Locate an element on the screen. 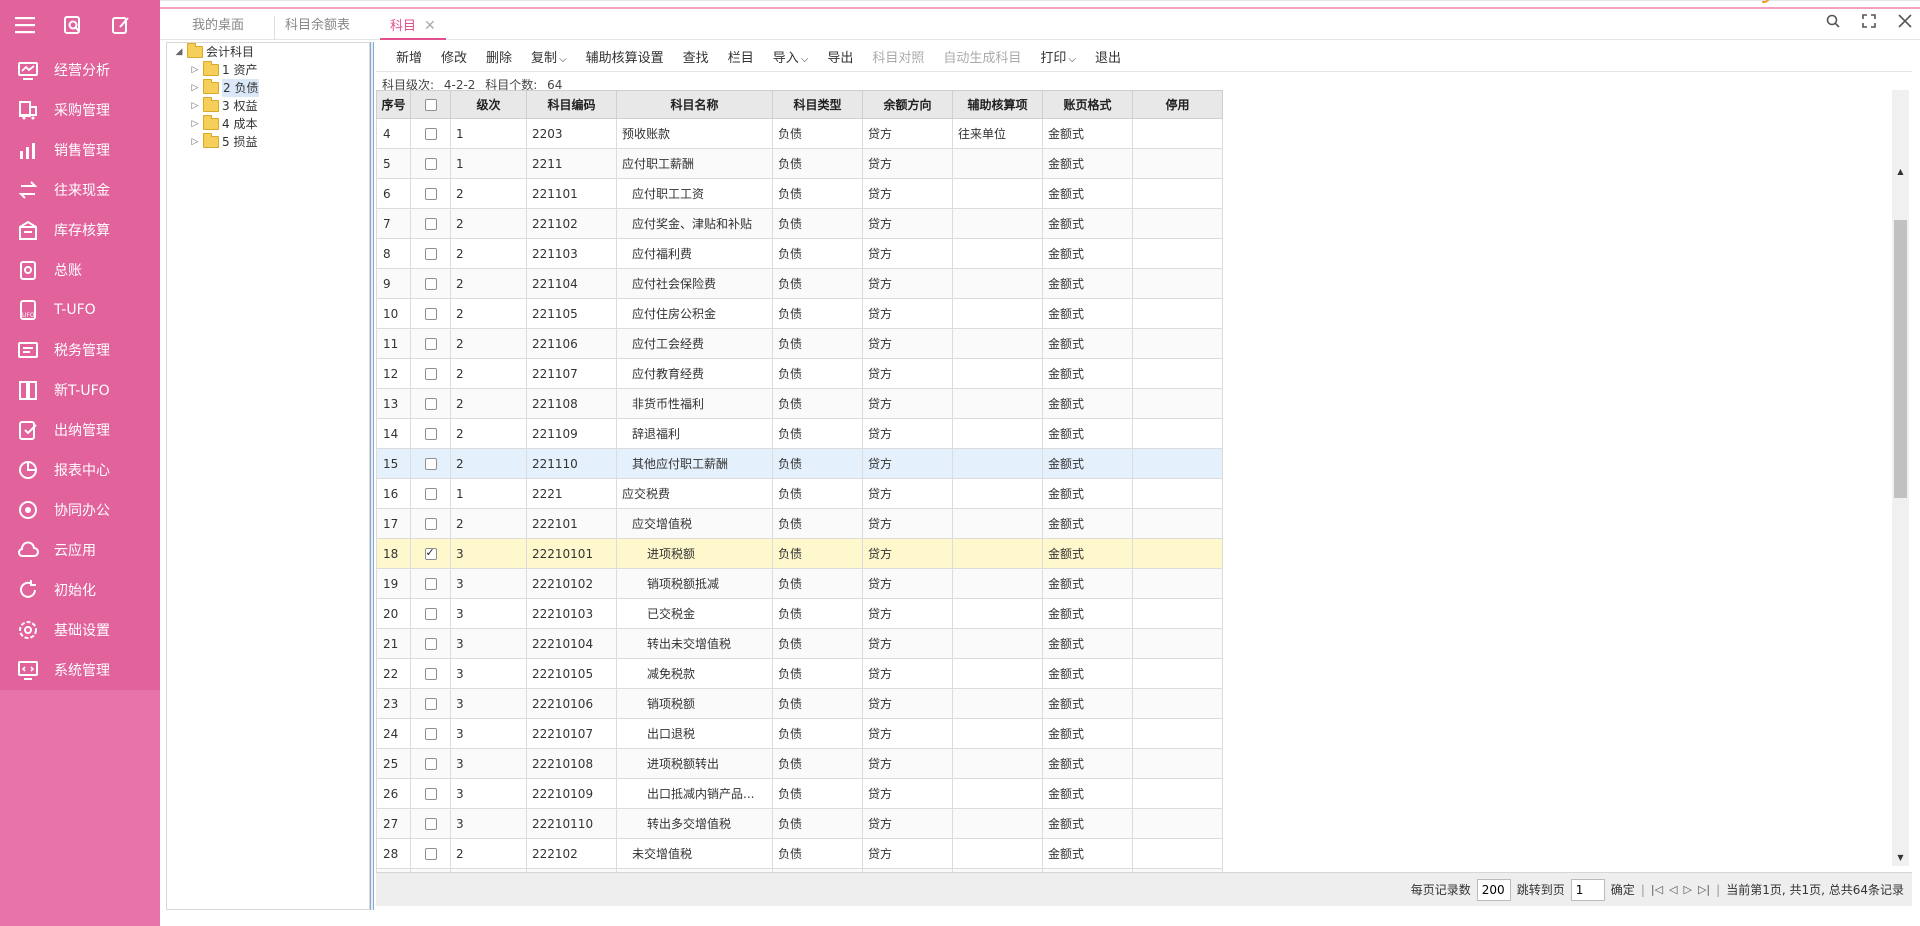 The height and width of the screenshot is (926, 1920). table-row: 27 3 22210110 转出多交增值税 负债 贷方 金额式 is located at coordinates (799, 823).